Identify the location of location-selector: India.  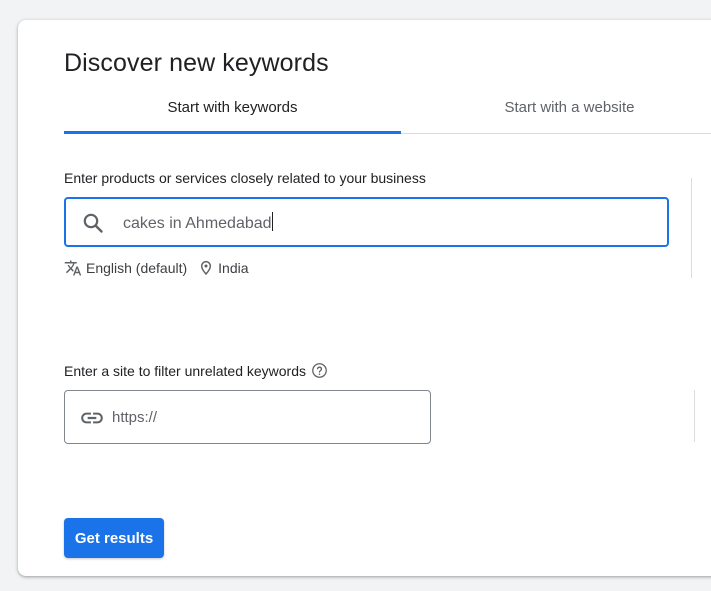
(223, 268).